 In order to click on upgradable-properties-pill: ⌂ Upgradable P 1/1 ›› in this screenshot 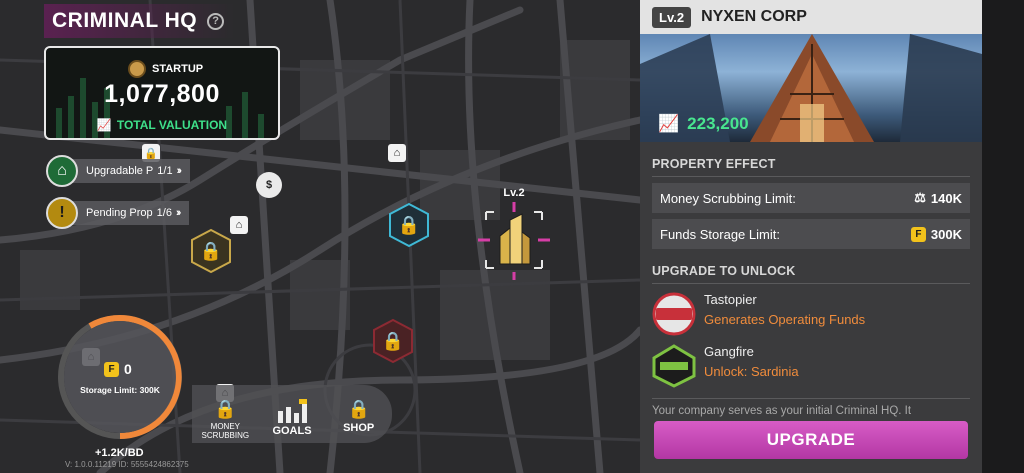, I will do `click(118, 171)`.